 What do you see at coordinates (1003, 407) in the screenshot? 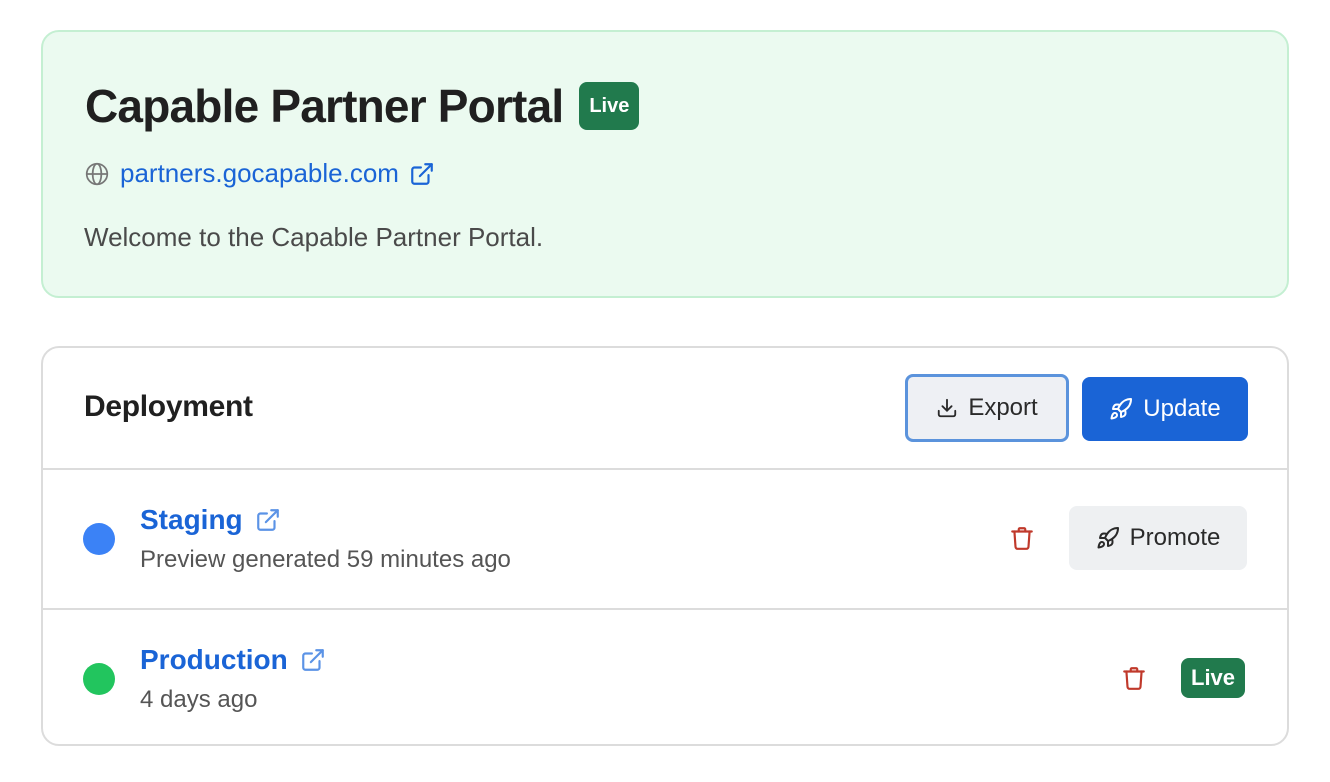
I see `export-button-label: Export` at bounding box center [1003, 407].